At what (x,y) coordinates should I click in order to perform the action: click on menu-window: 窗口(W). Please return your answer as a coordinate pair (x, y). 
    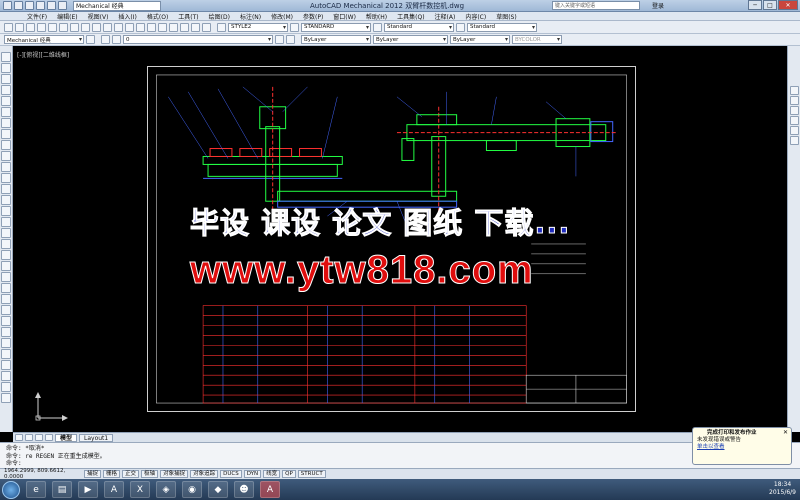
    Looking at the image, I should click on (344, 16).